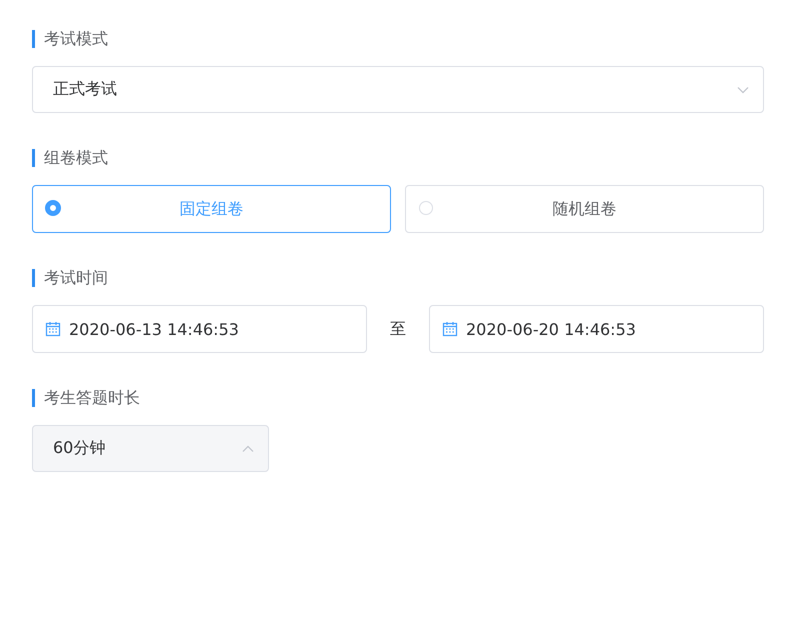 The image size is (800, 627). Describe the element at coordinates (398, 278) in the screenshot. I see `section-title: 考试时间` at that location.